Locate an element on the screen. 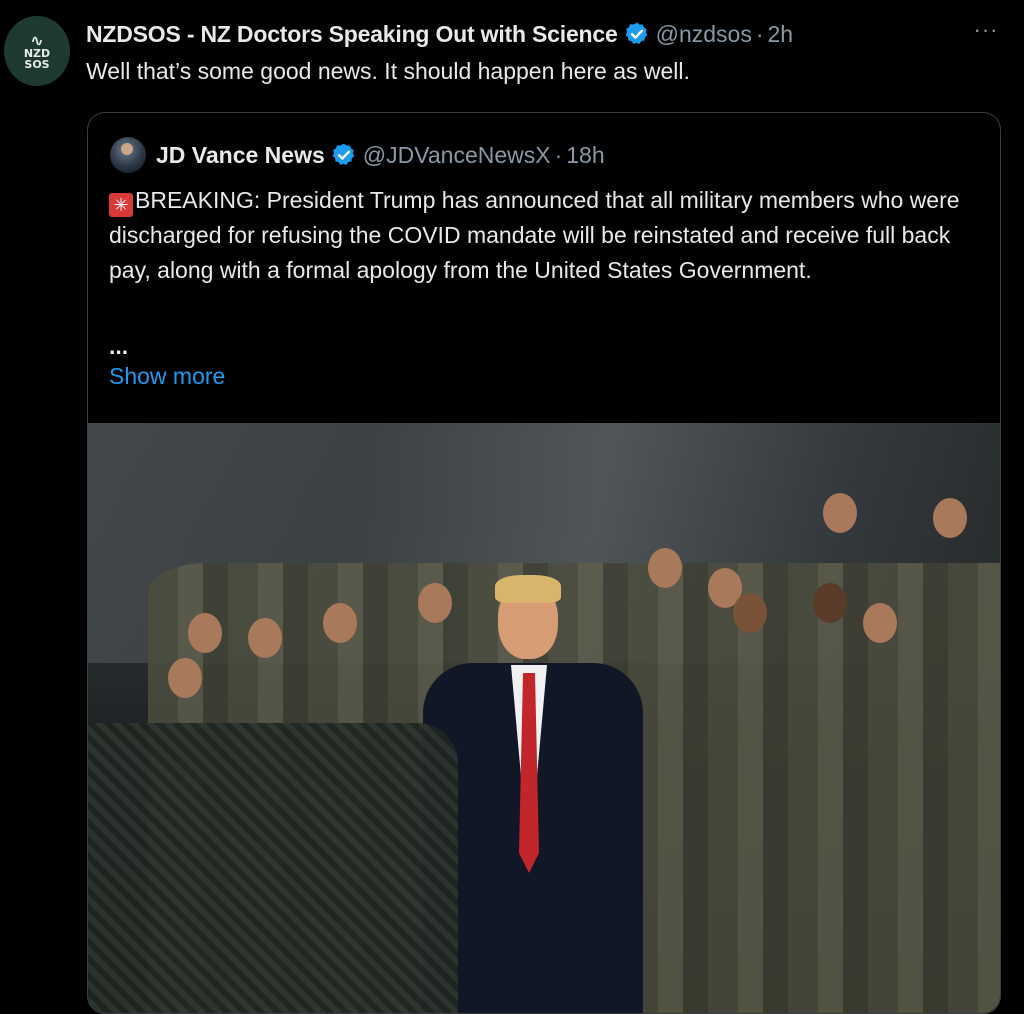 This screenshot has width=1024, height=1014. author-handle: @nzdsos is located at coordinates (704, 34).